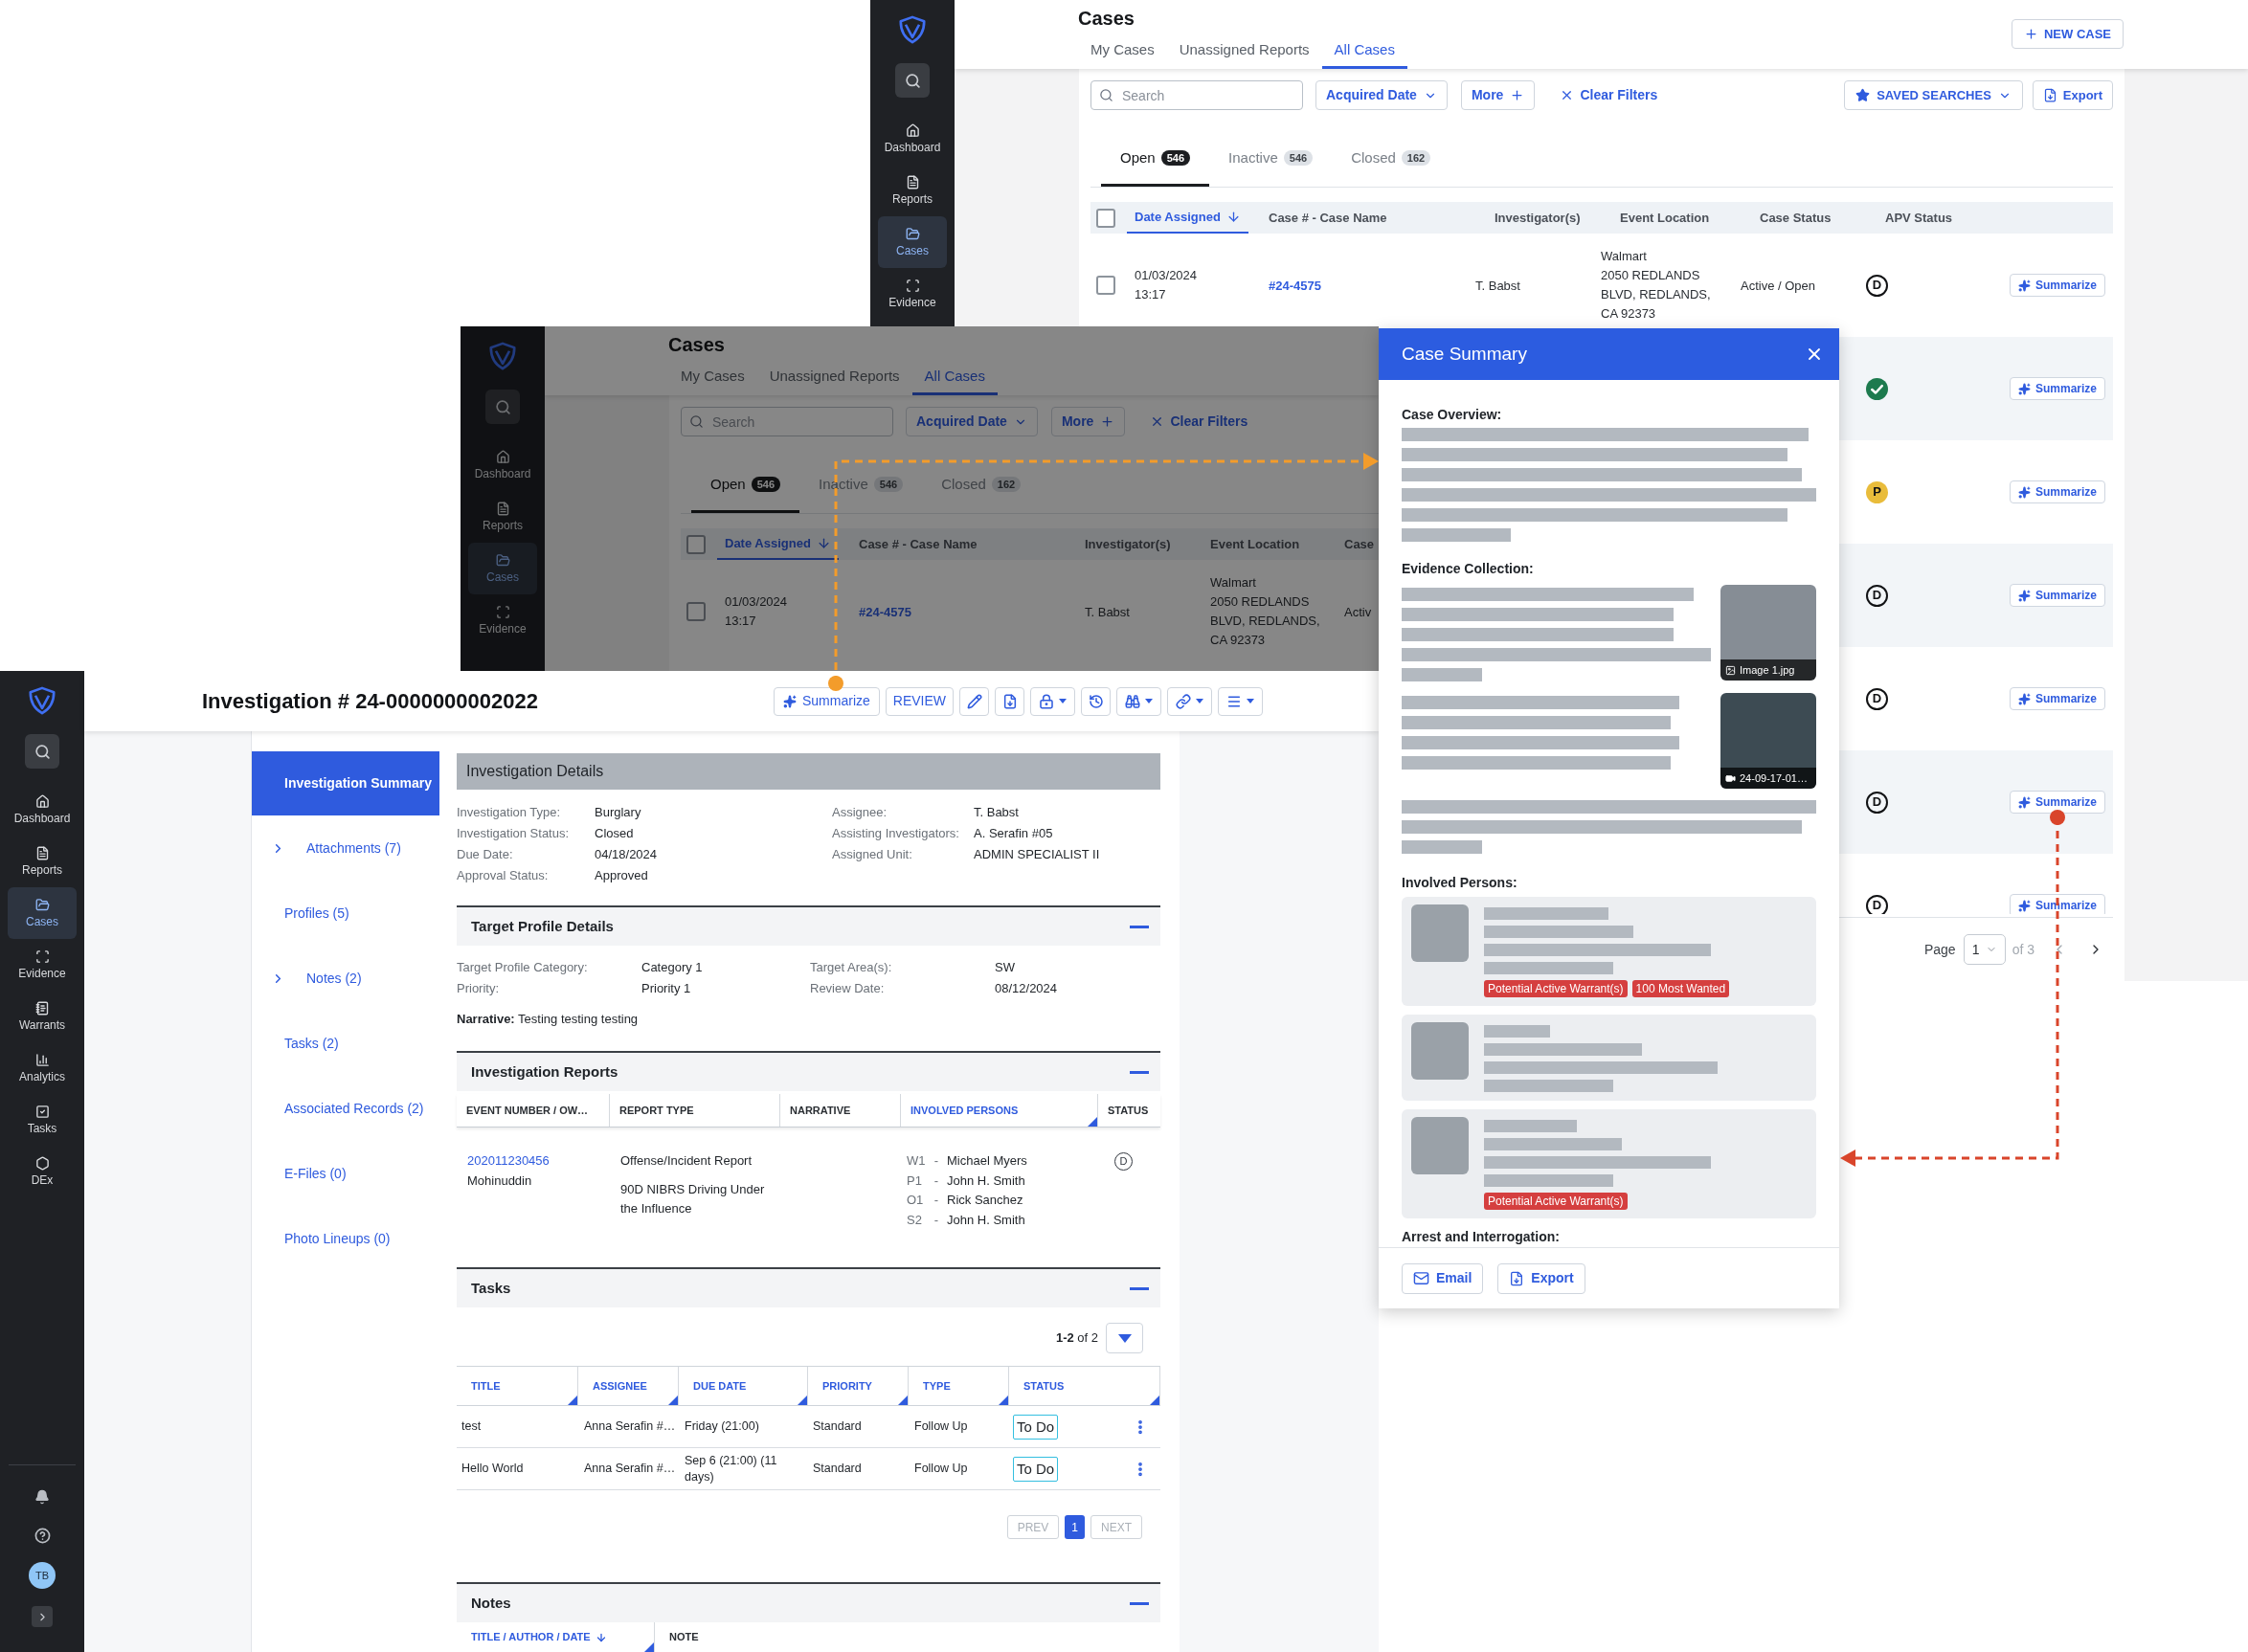  I want to click on saved-searches-button: SAVED SEARCHES, so click(1933, 95).